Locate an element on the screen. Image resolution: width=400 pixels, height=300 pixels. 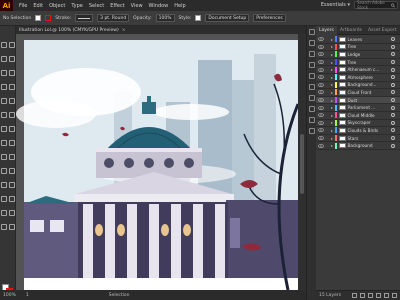
stock-search-input: Search Adobe Stock is located at coordinates (376, 5).